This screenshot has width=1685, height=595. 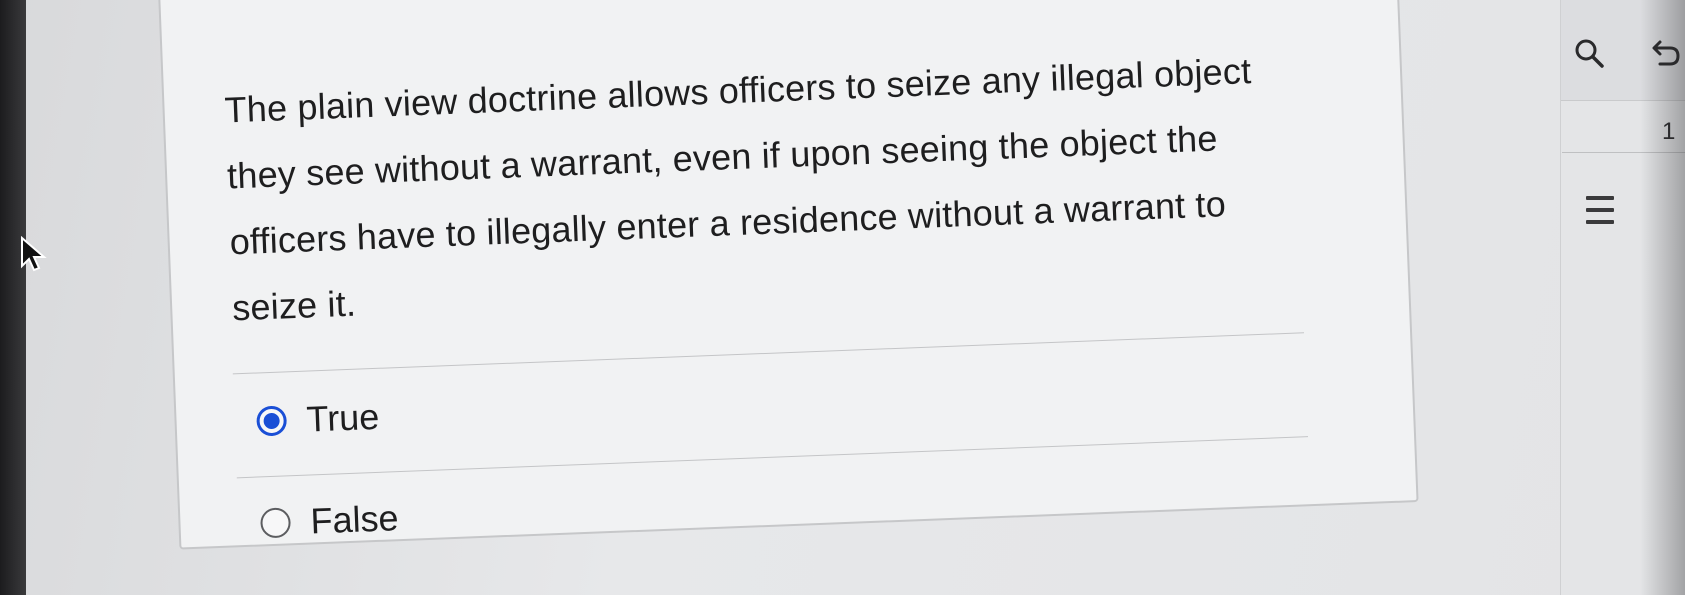 I want to click on option-true: True, so click(x=318, y=419).